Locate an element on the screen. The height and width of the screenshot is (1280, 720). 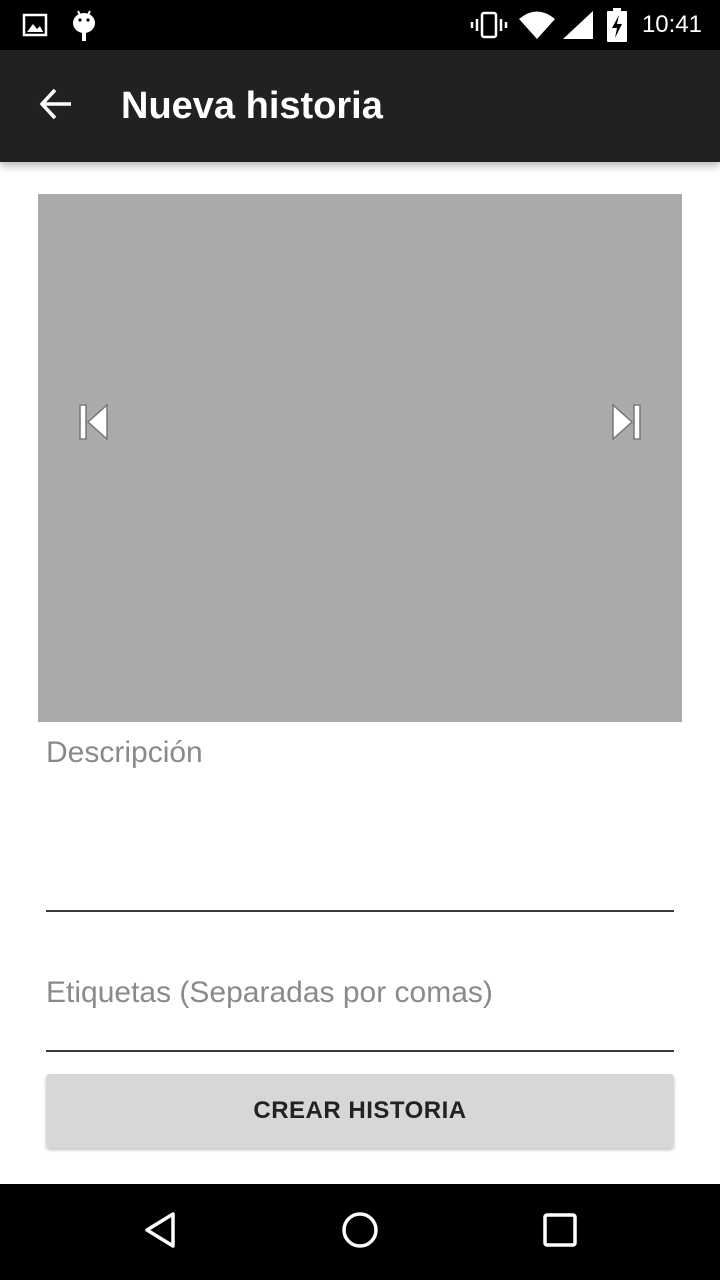
android-icon is located at coordinates (84, 25).